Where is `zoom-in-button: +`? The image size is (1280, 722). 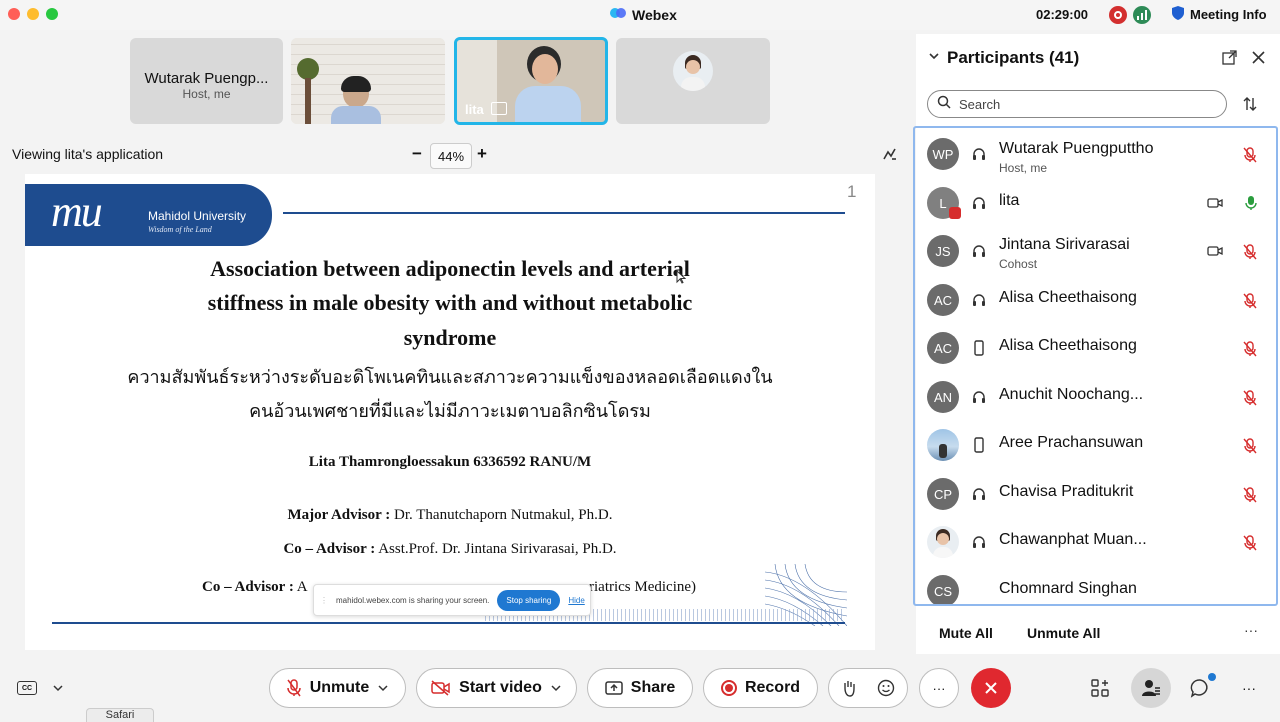 zoom-in-button: + is located at coordinates (482, 154).